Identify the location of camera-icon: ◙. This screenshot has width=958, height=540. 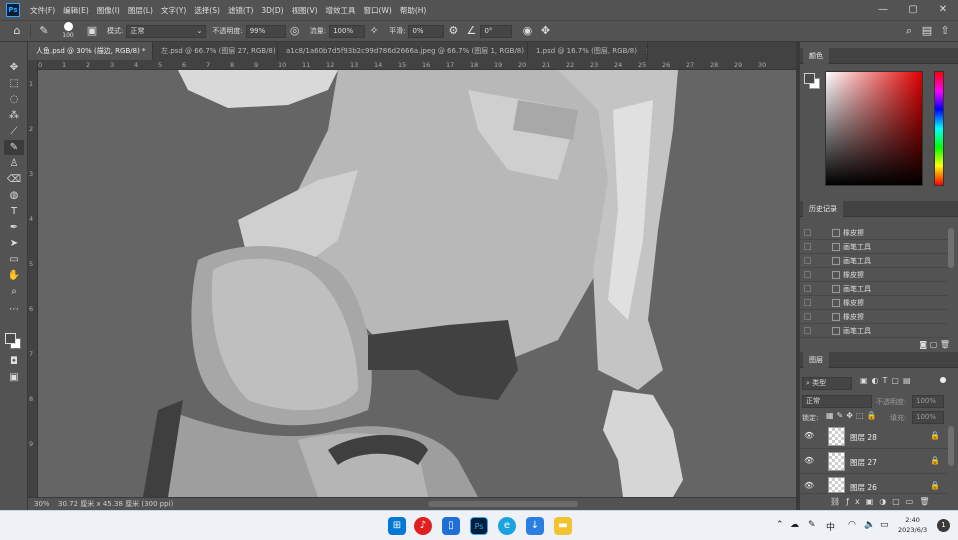
(923, 344).